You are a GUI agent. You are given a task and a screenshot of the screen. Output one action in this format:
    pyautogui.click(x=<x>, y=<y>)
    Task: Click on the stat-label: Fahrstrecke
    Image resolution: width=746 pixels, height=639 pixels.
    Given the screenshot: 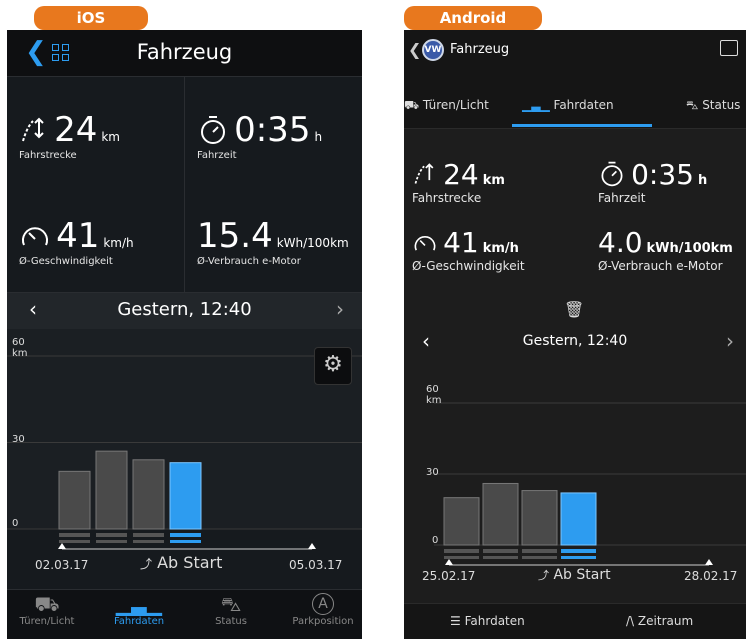 What is the action you would take?
    pyautogui.click(x=48, y=155)
    